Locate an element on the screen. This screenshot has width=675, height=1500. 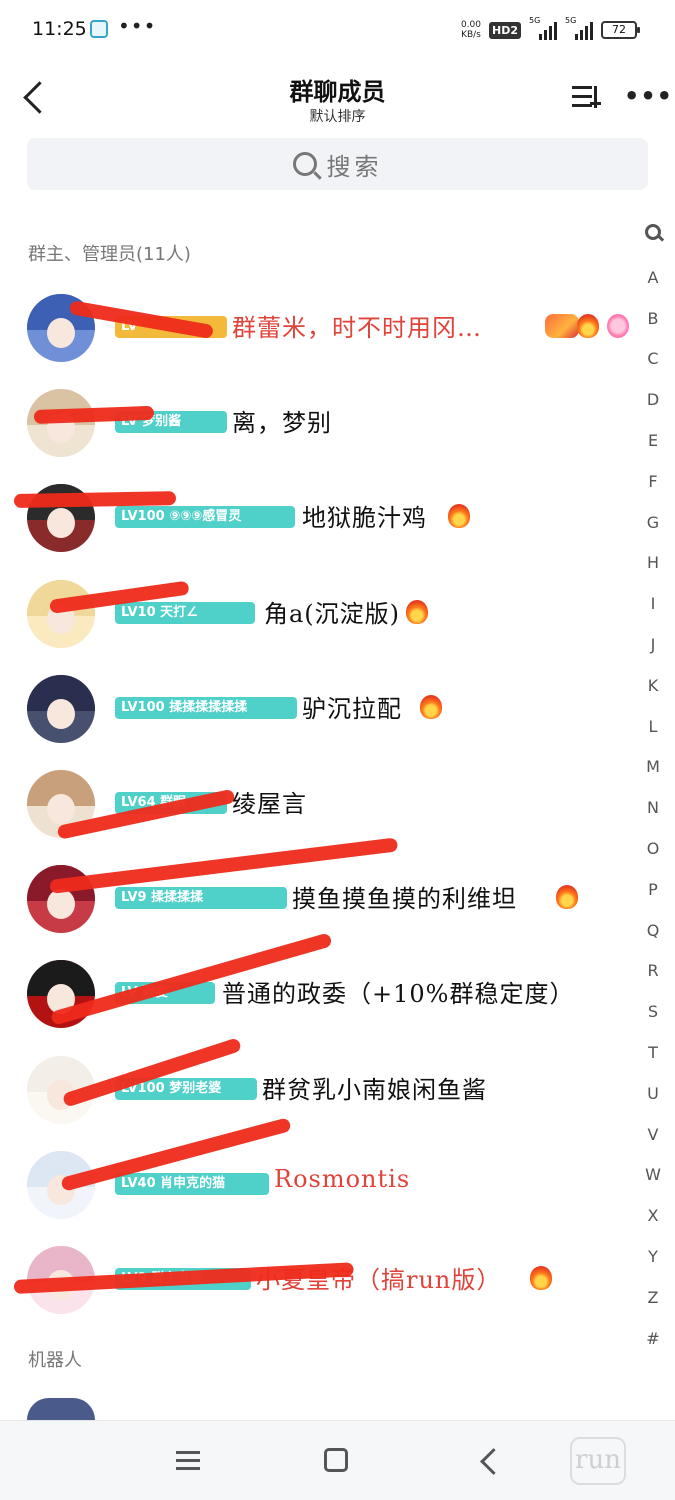
index-letter: X is located at coordinates (653, 1223).